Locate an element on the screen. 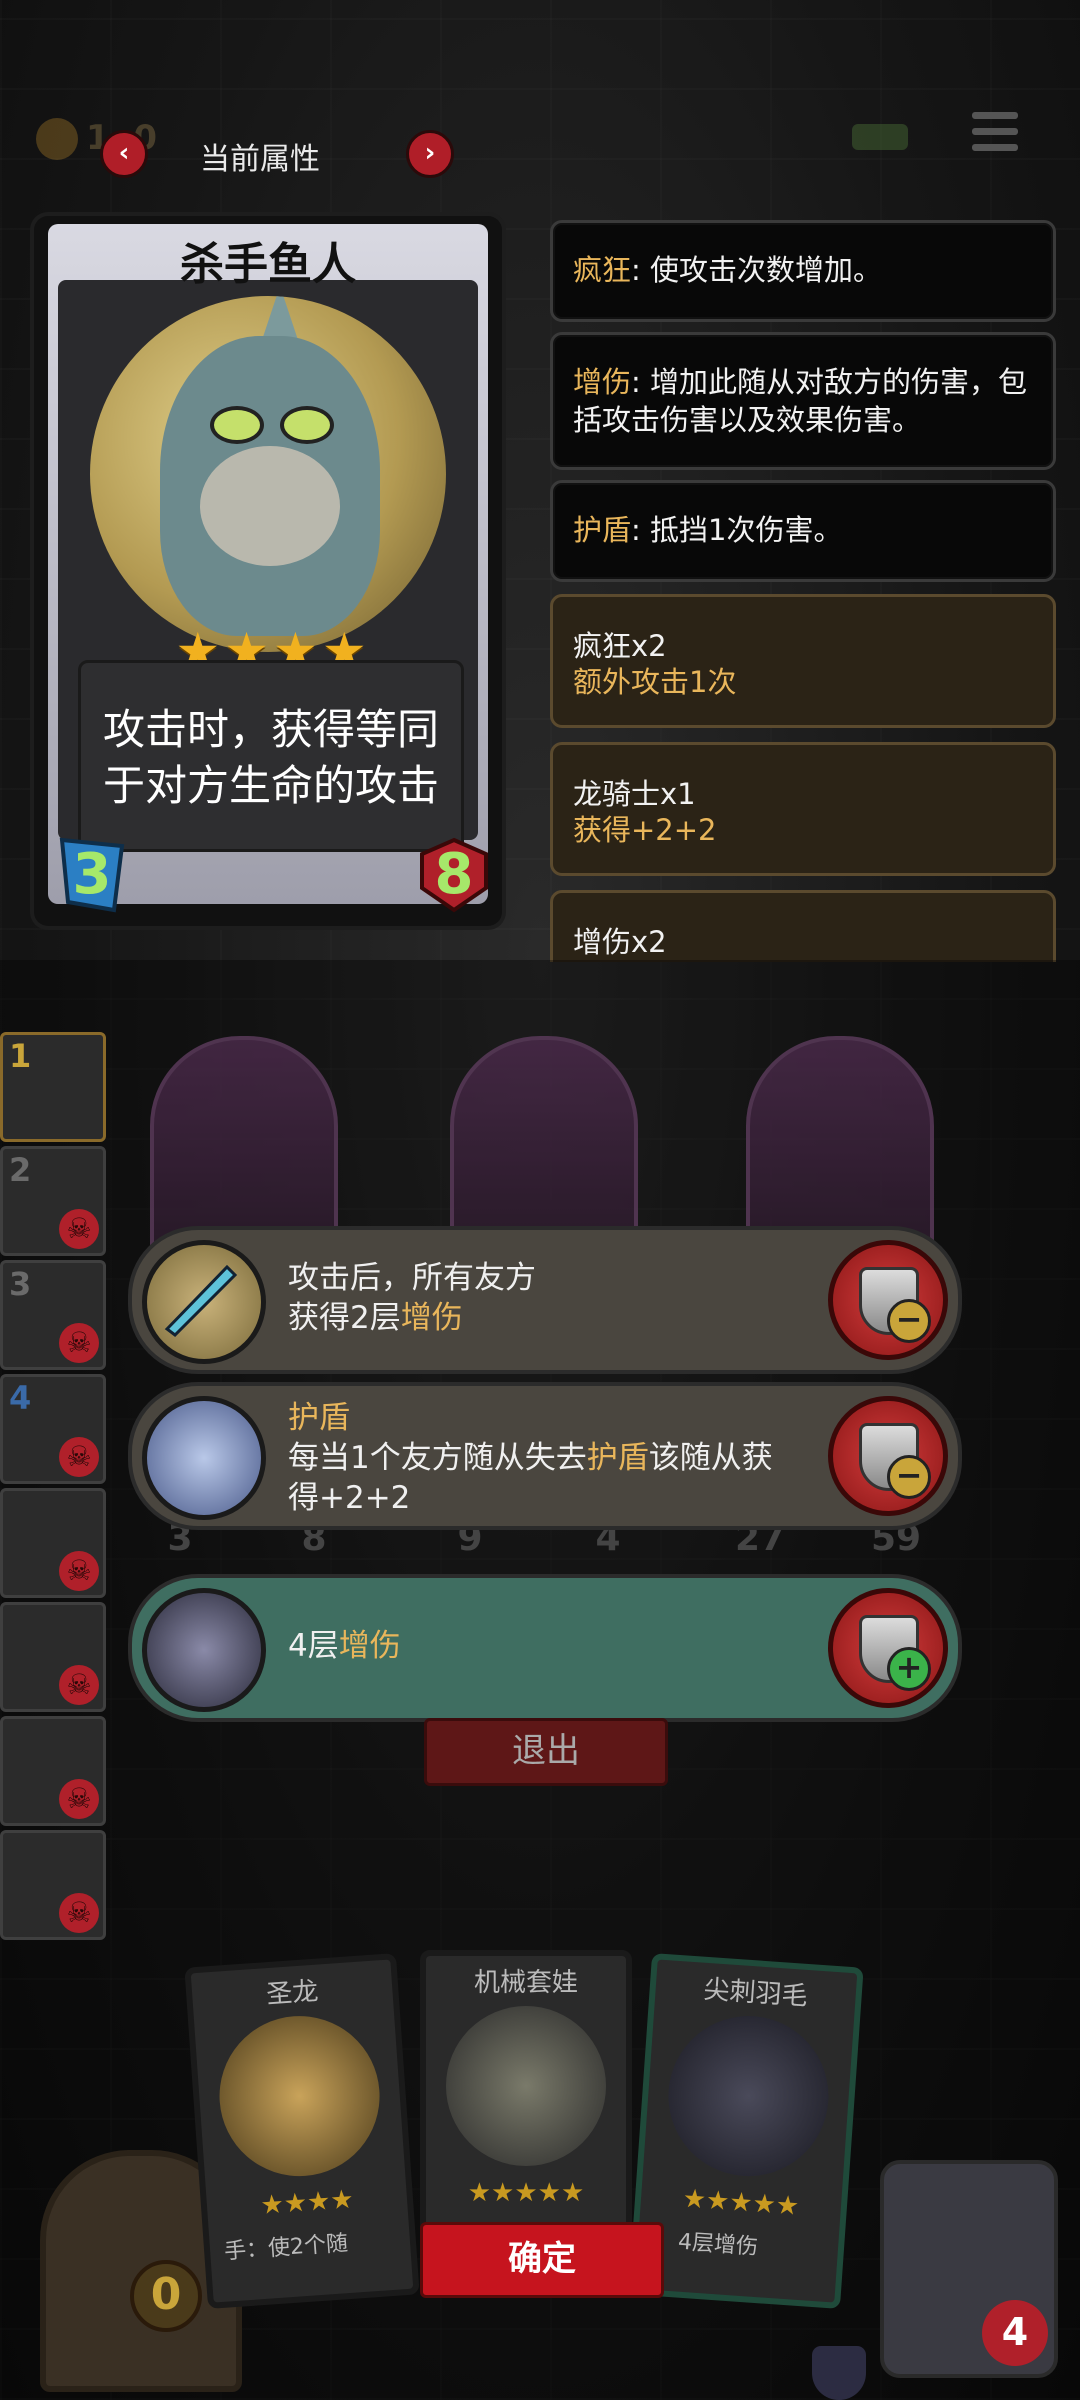 The image size is (1080, 2400). hand-card-stars: ★★★★ is located at coordinates (307, 2203).